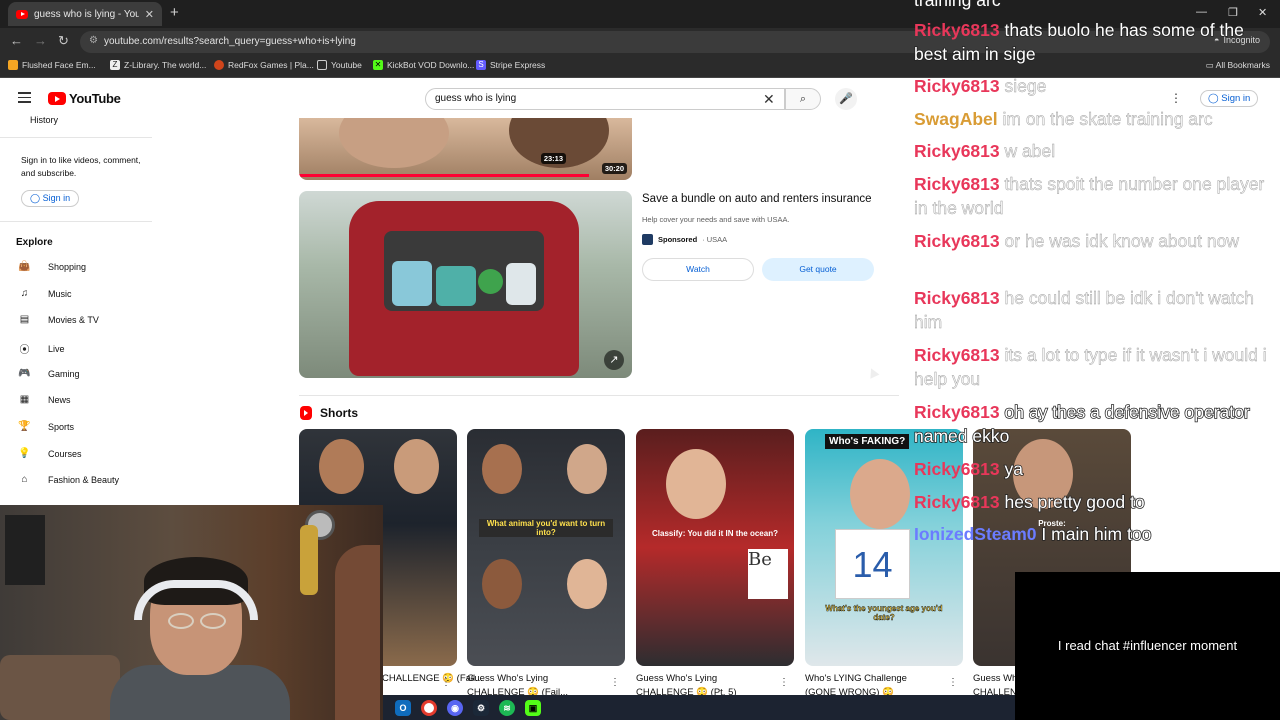 The height and width of the screenshot is (720, 1280). Describe the element at coordinates (56, 348) in the screenshot. I see `sidebar-item-label: Live` at that location.